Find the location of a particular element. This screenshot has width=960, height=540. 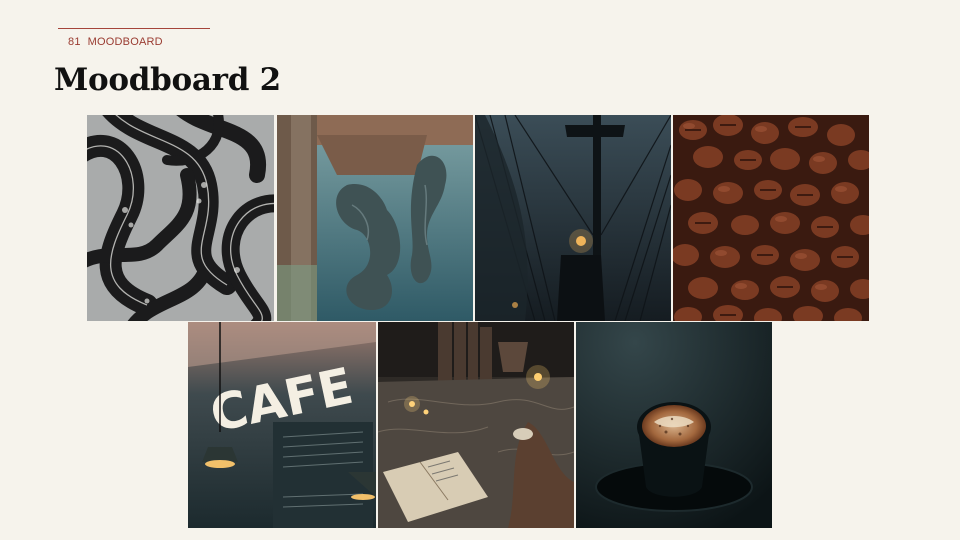

moodboard-image-map-journal is located at coordinates (476, 425).